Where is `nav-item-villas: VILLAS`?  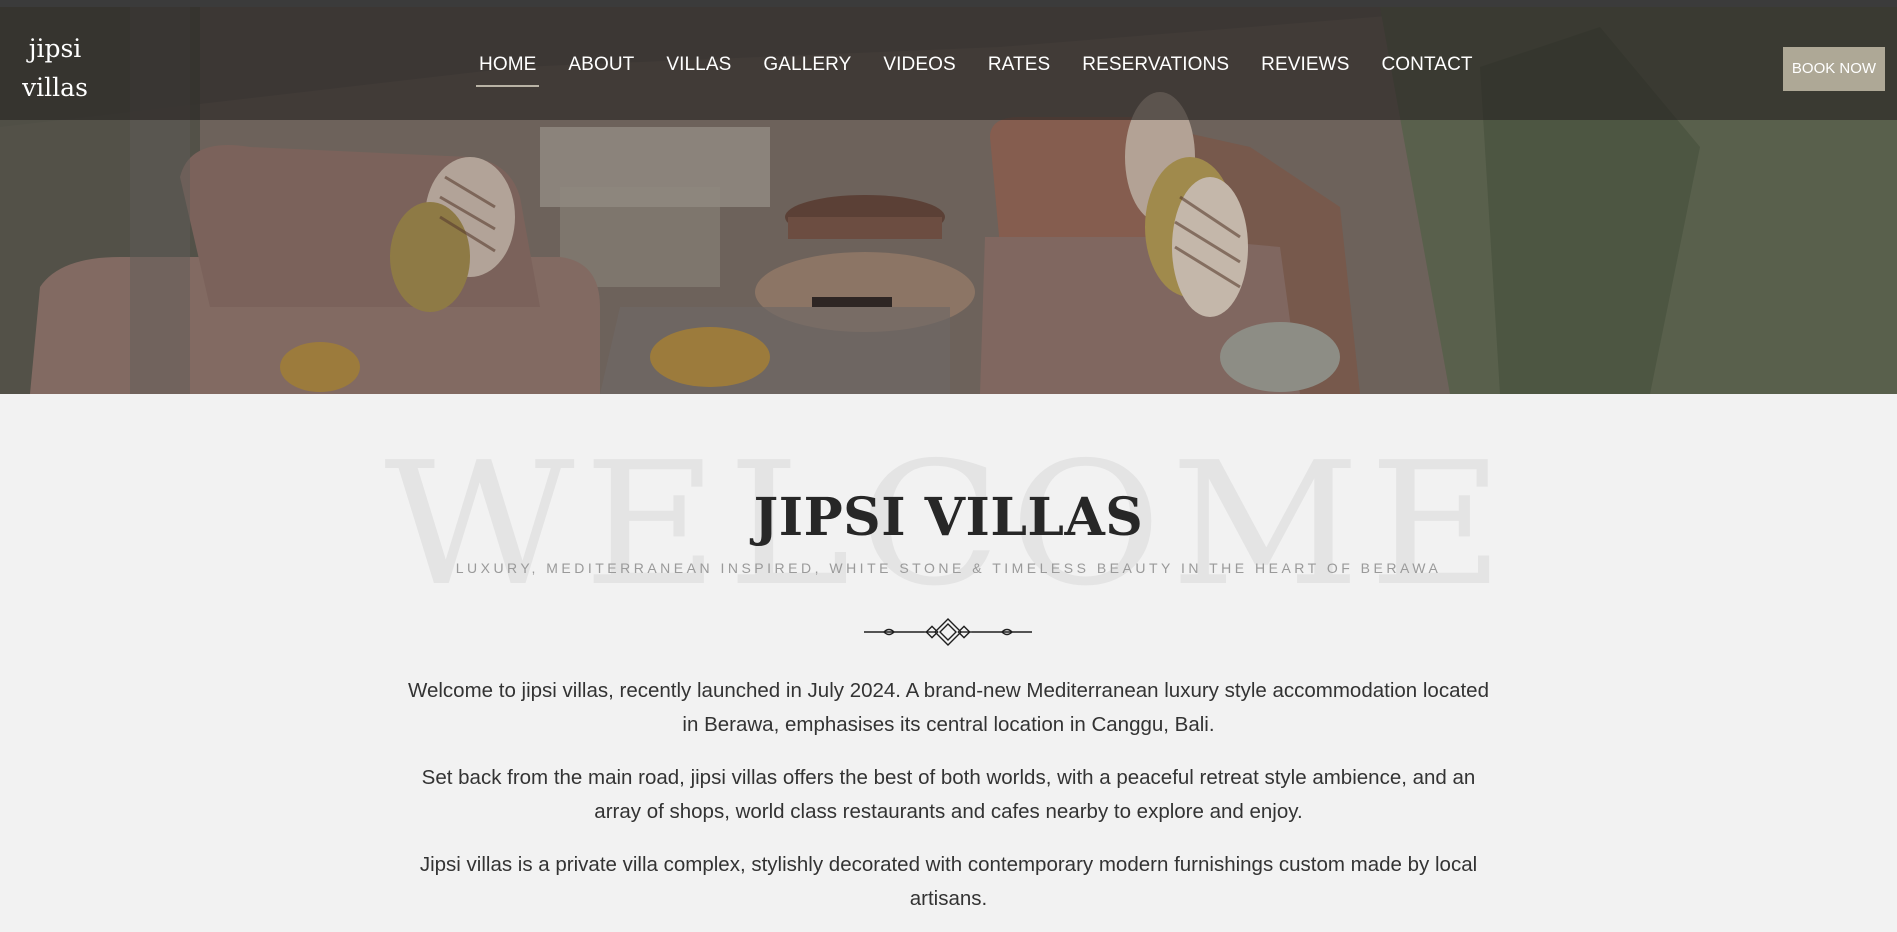
nav-item-villas: VILLAS is located at coordinates (698, 70).